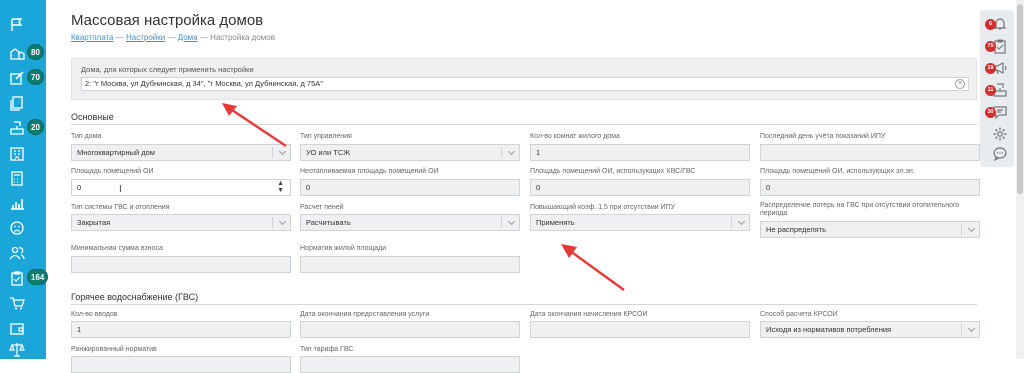 This screenshot has width=1024, height=373. Describe the element at coordinates (35, 77) in the screenshot. I see `sidebar-edit-badge: 70` at that location.